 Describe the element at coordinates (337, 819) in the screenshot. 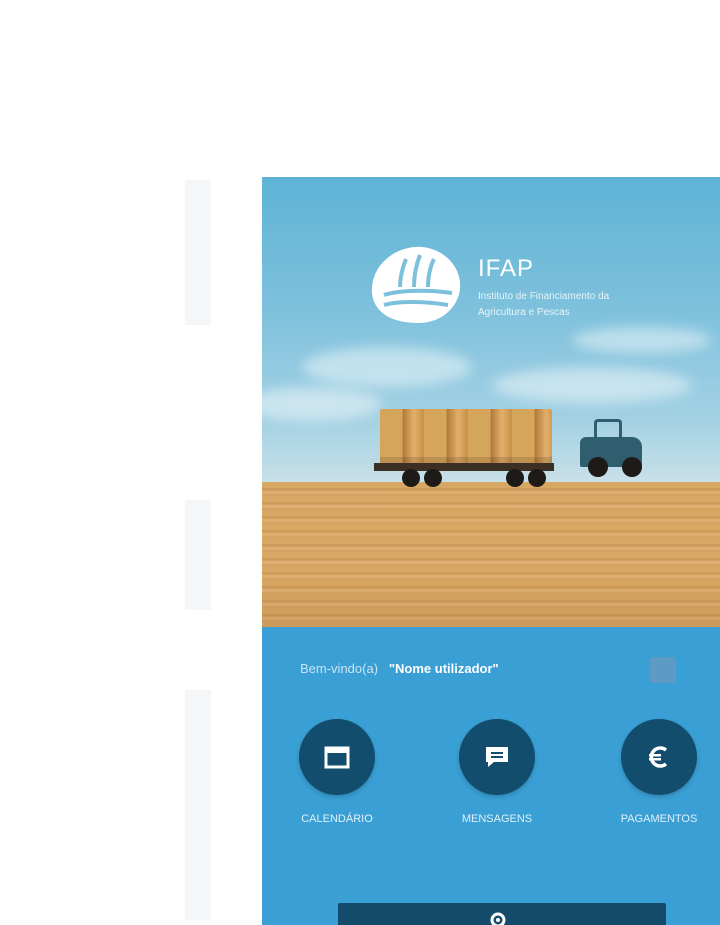

I see `calendar-label: CALENDÁRIO` at that location.